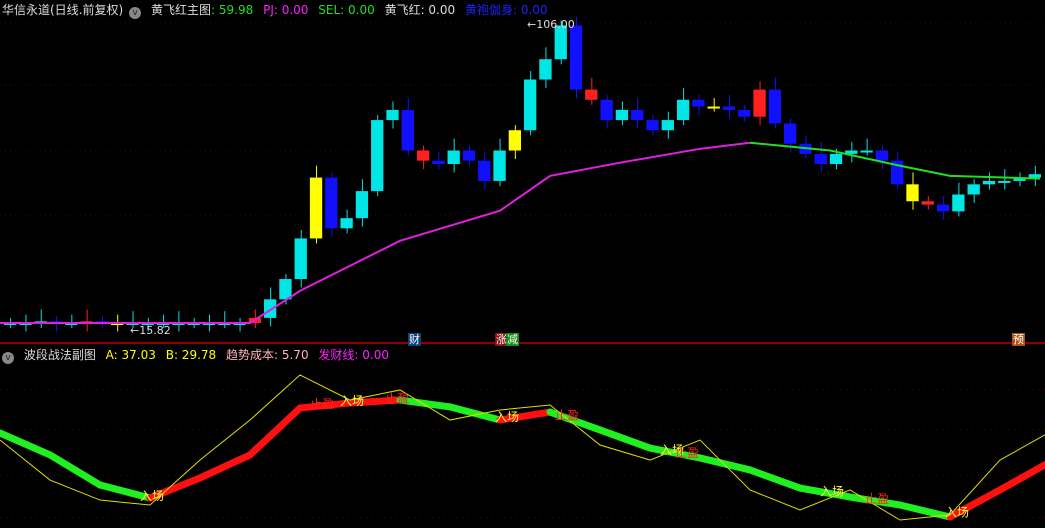 This screenshot has height=528, width=1045. Describe the element at coordinates (191, 355) in the screenshot. I see `b-value: B: 29.78` at that location.